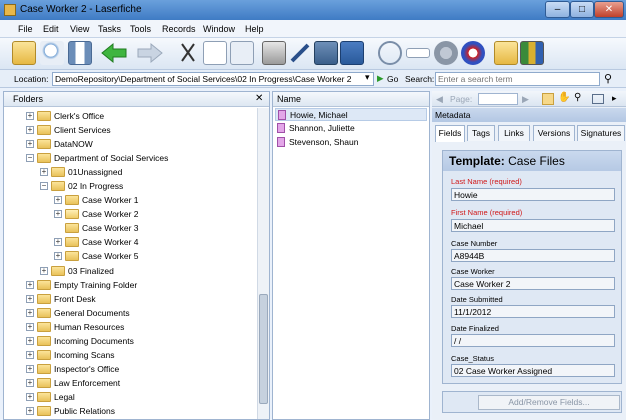  I want to click on template-name: Case Files, so click(536, 161).